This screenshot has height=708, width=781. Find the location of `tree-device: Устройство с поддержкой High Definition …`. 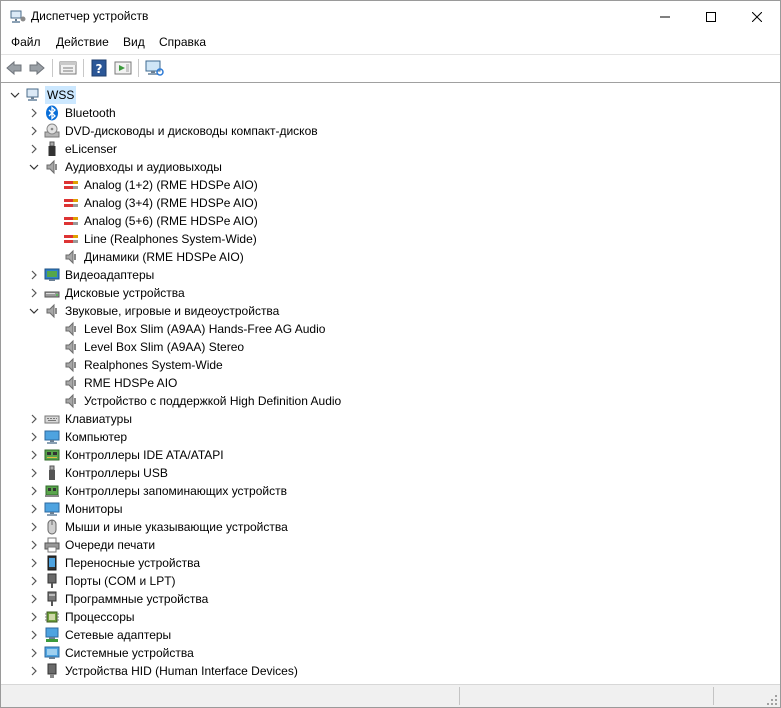

tree-device: Устройство с поддержкой High Definition … is located at coordinates (393, 401).